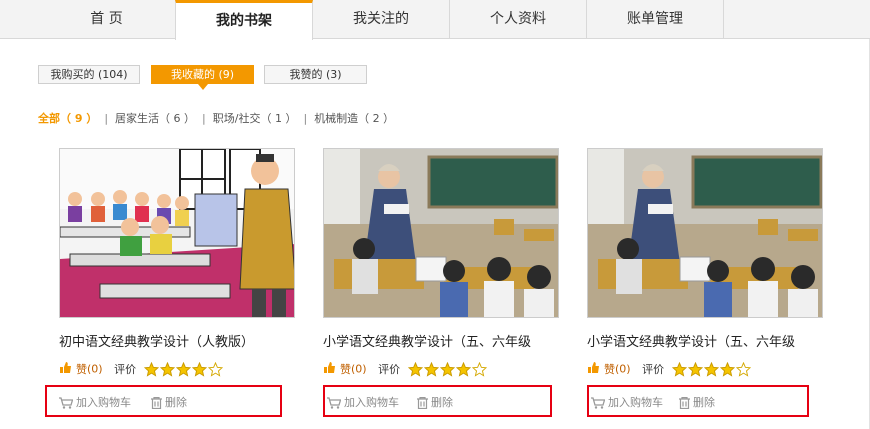  I want to click on subtab-purchased: 我购买的 (104), so click(89, 74).